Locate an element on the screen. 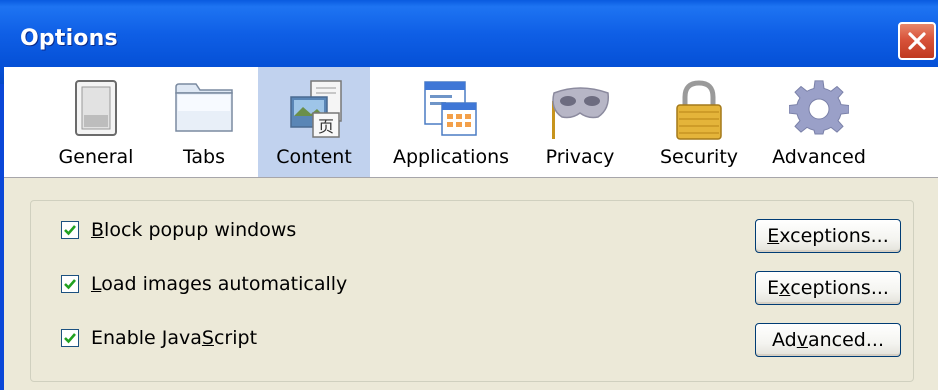 The height and width of the screenshot is (390, 938). enable-javascript-checkbox is located at coordinates (70, 338).